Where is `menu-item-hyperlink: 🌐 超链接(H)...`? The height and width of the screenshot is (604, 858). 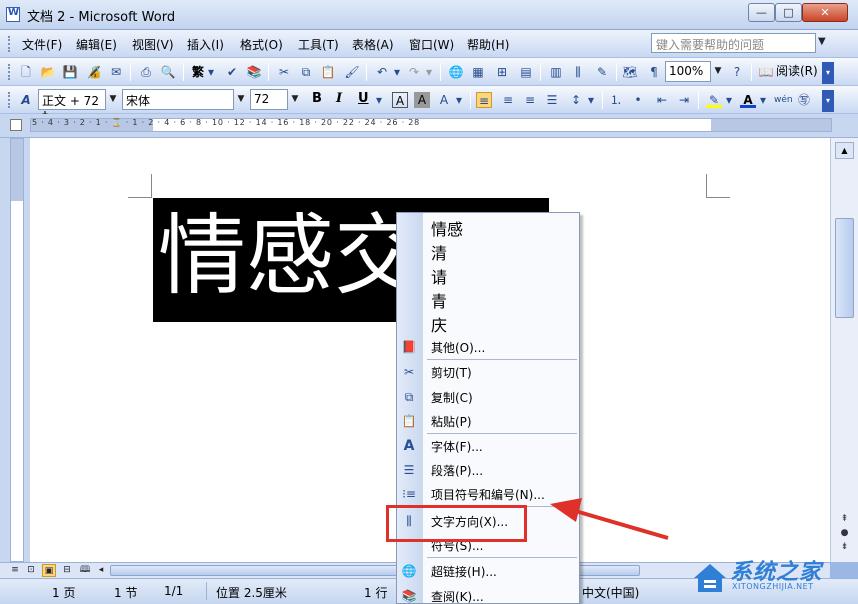 menu-item-hyperlink: 🌐 超链接(H)... is located at coordinates (488, 571).